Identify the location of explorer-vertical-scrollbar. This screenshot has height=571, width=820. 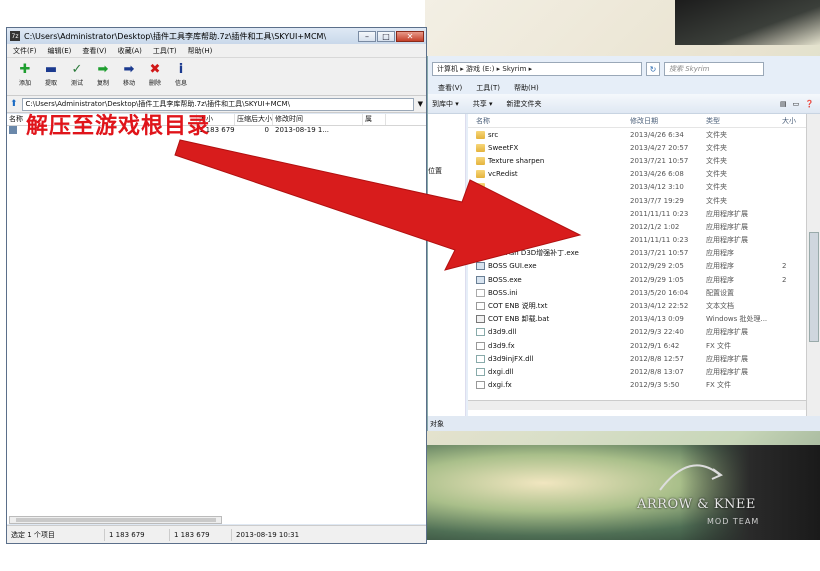
(813, 265).